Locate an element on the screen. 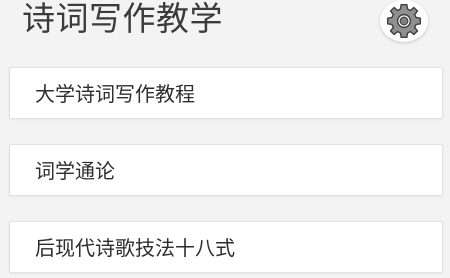  settings-button is located at coordinates (404, 21).